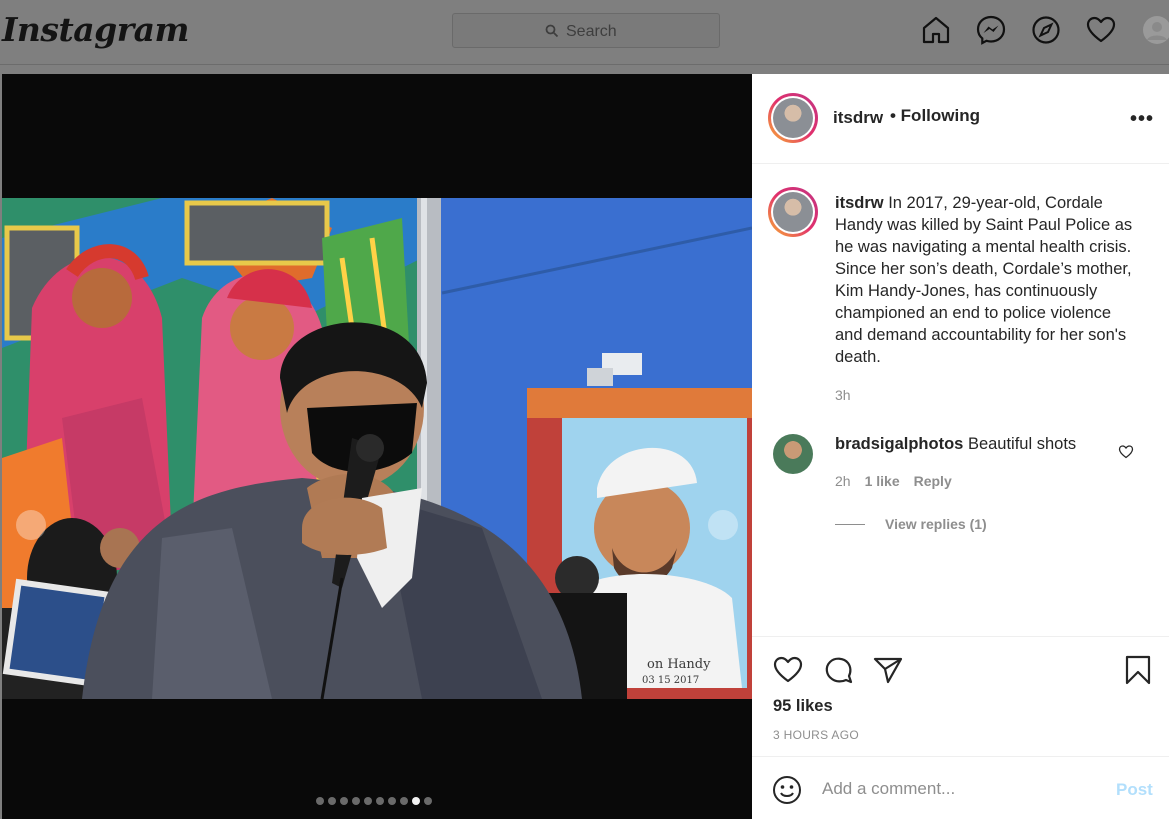 The width and height of the screenshot is (1169, 819). I want to click on activity-heart-icon, so click(1101, 30).